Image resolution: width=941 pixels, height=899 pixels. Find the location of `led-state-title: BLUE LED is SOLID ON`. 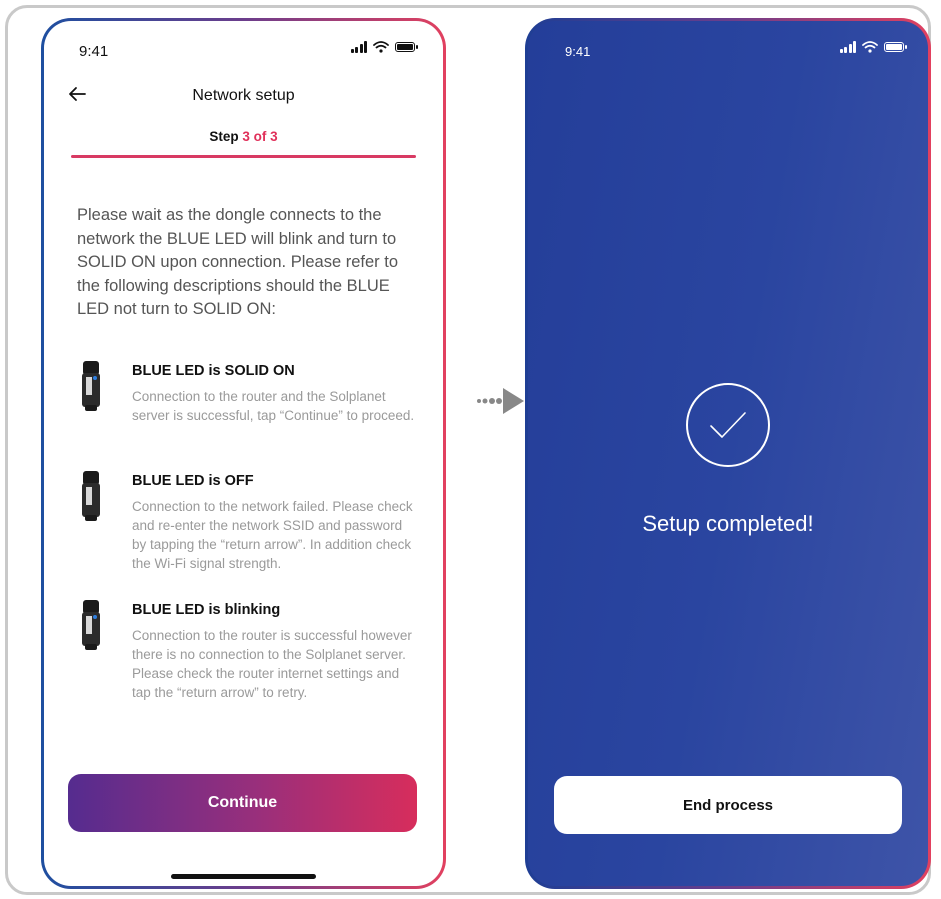

led-state-title: BLUE LED is SOLID ON is located at coordinates (213, 371).